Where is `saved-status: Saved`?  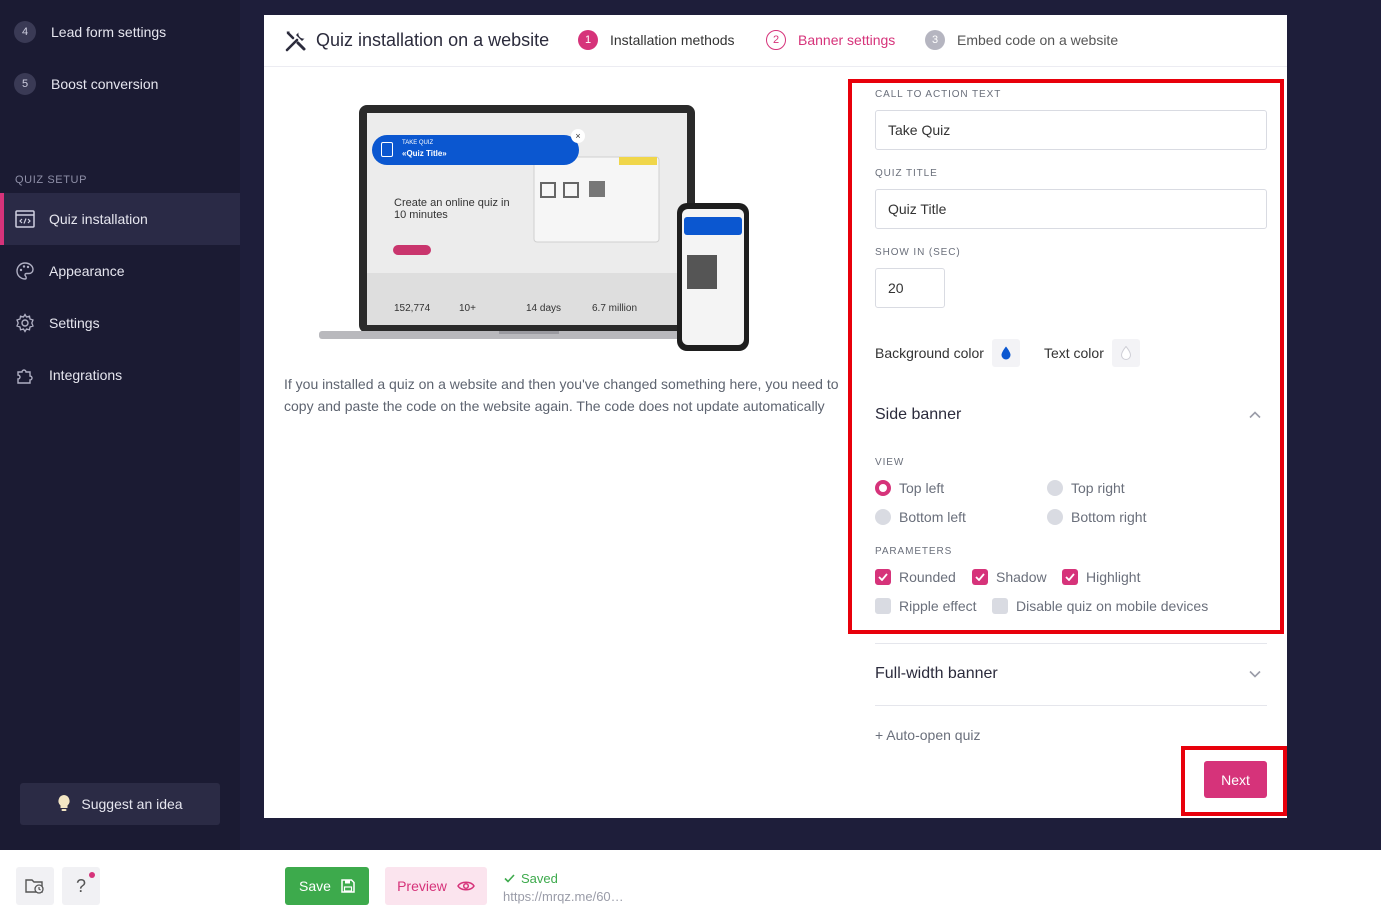
saved-status: Saved is located at coordinates (531, 878).